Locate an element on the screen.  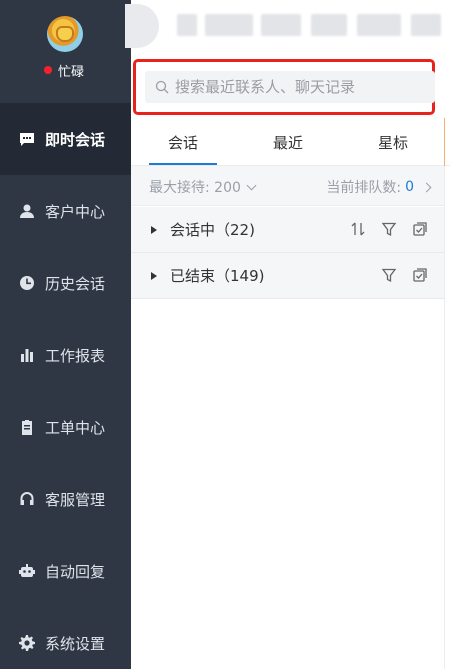
search-field-wrapper is located at coordinates (290, 87).